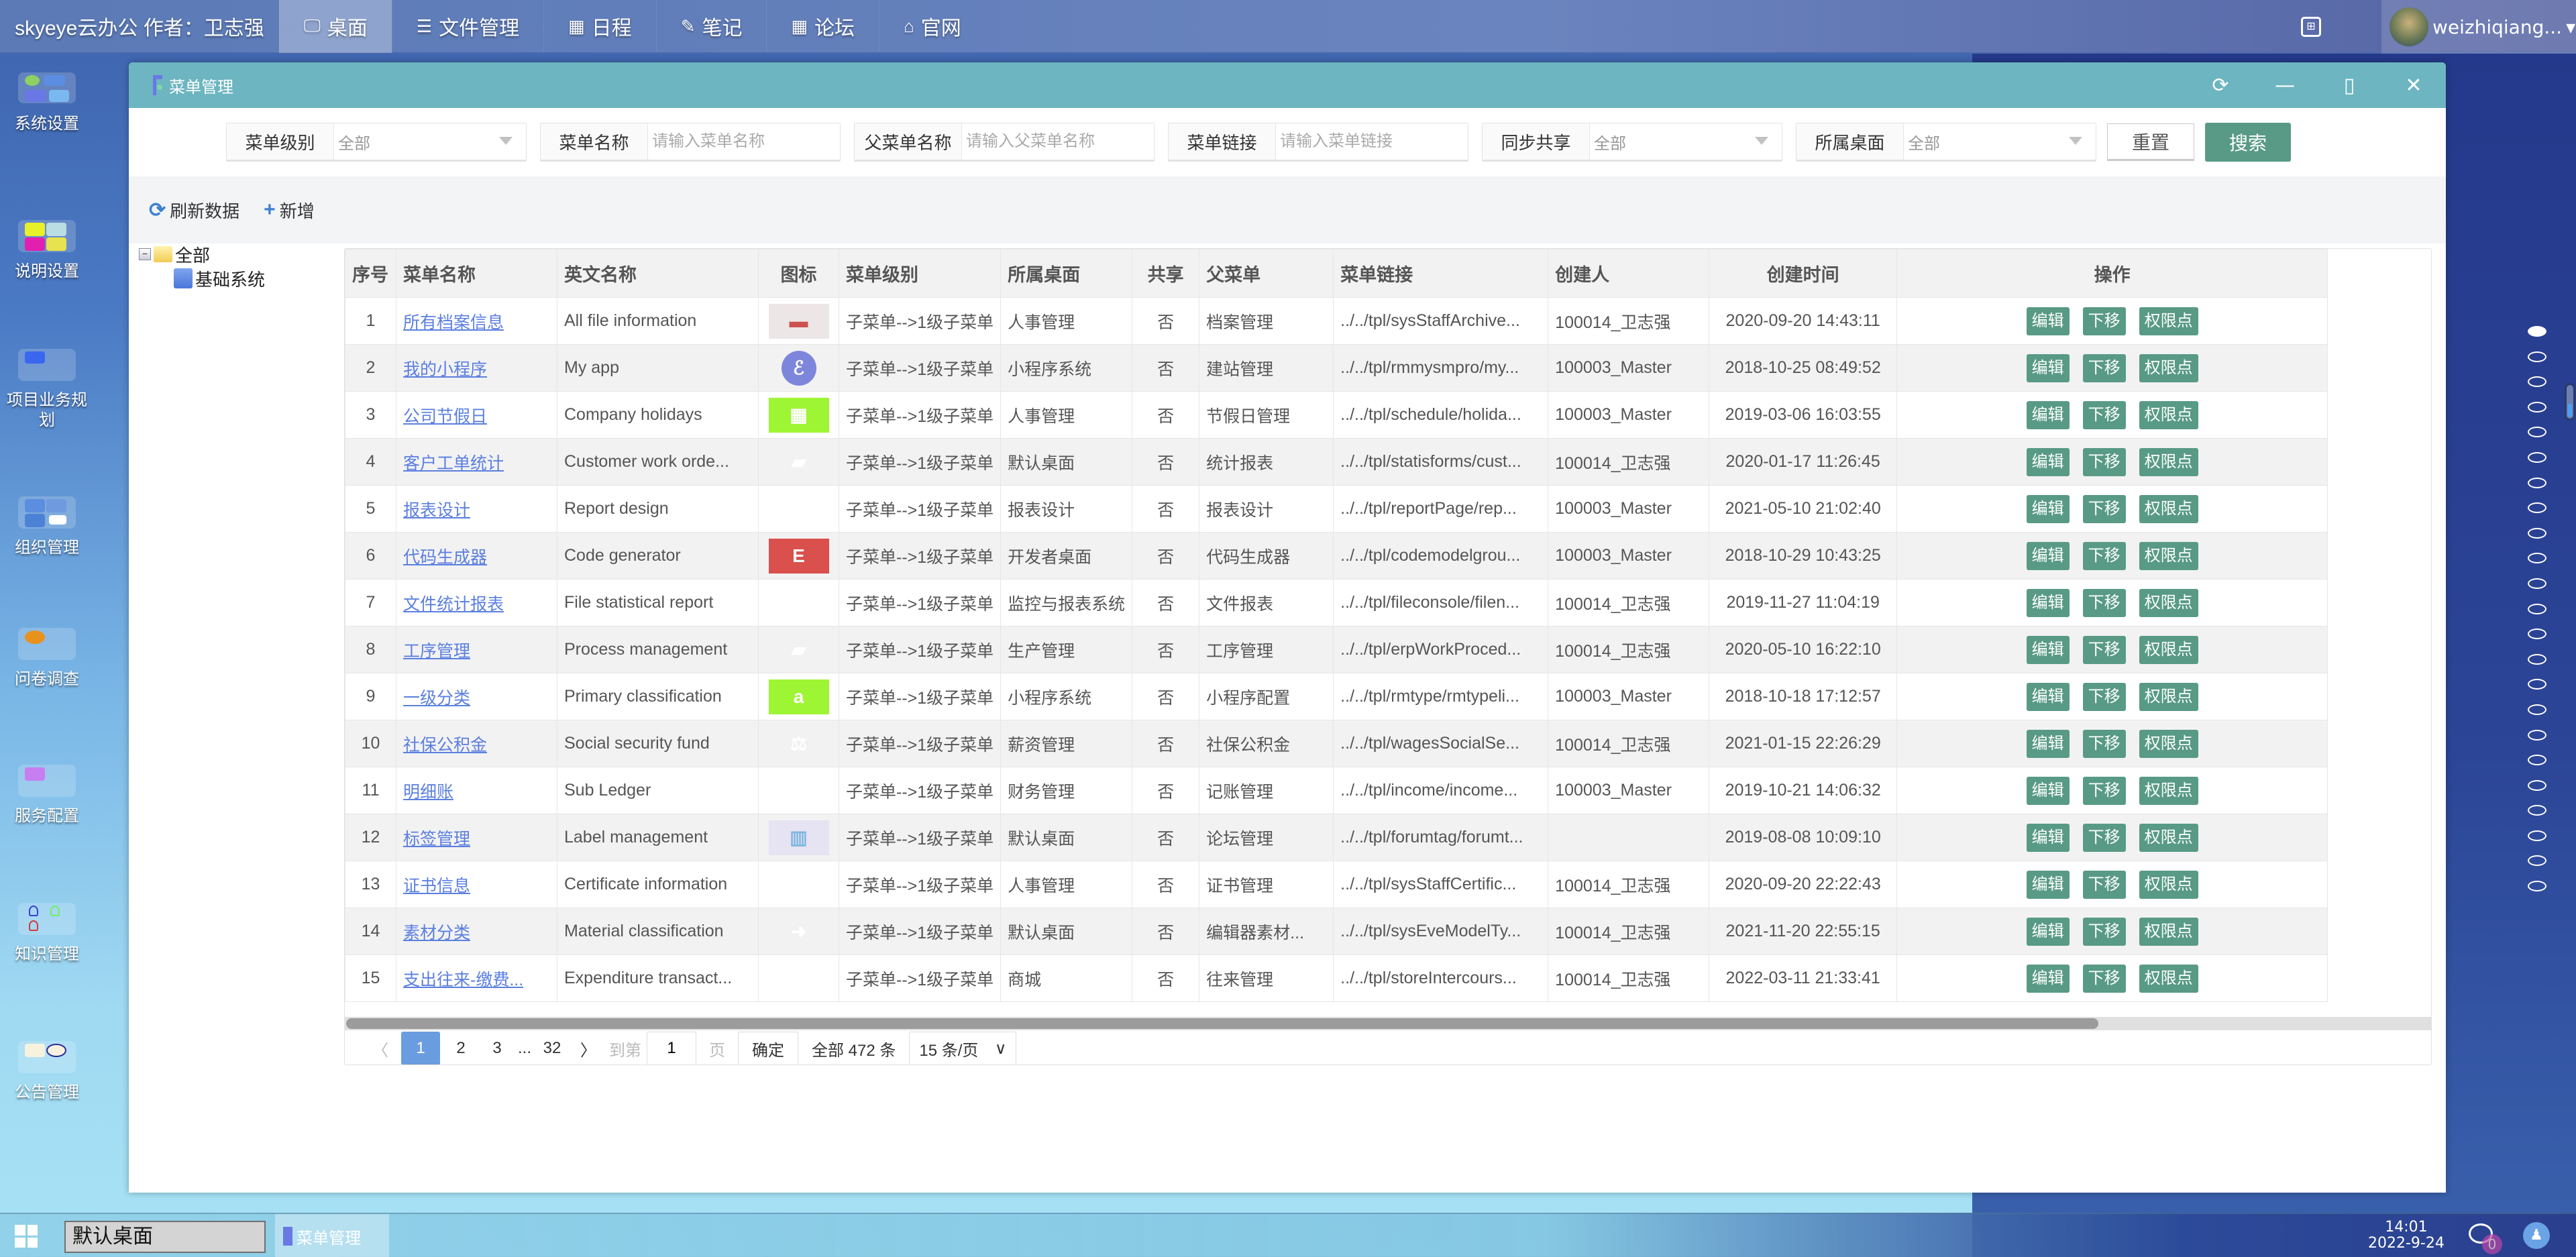  I want to click on user-menu: weizhiqiang... ▾, so click(2478, 27).